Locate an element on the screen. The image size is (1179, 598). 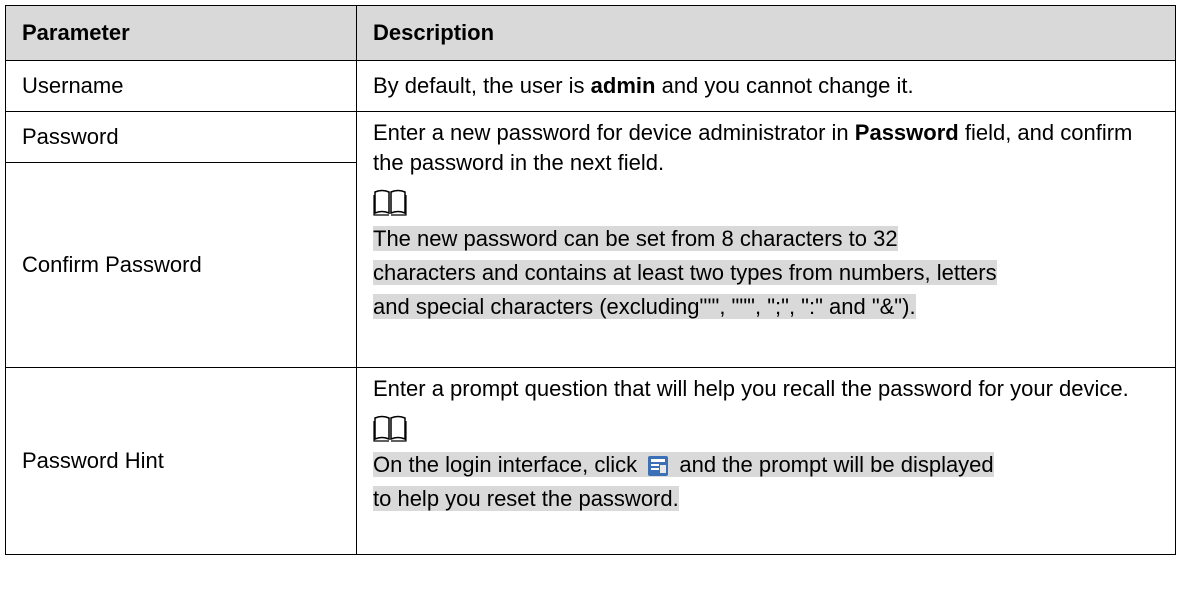
param-username: Username is located at coordinates (181, 86).